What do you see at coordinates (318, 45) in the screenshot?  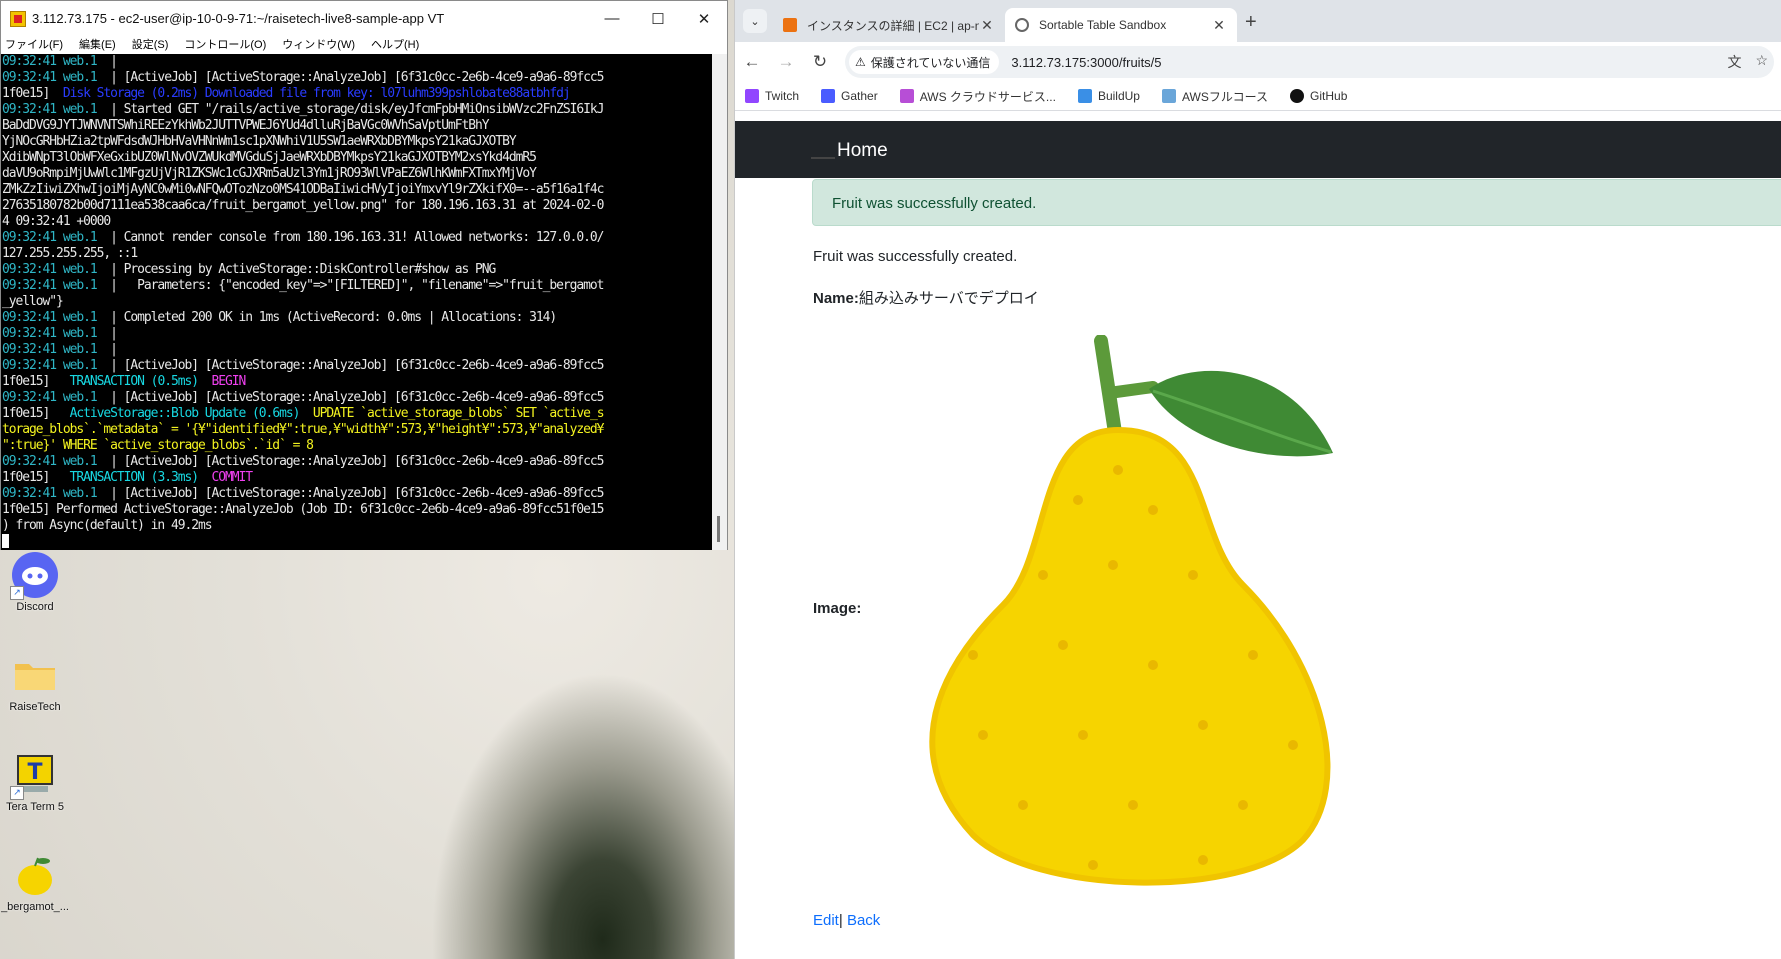 I see `menu-window: ウィンドウ(W)` at bounding box center [318, 45].